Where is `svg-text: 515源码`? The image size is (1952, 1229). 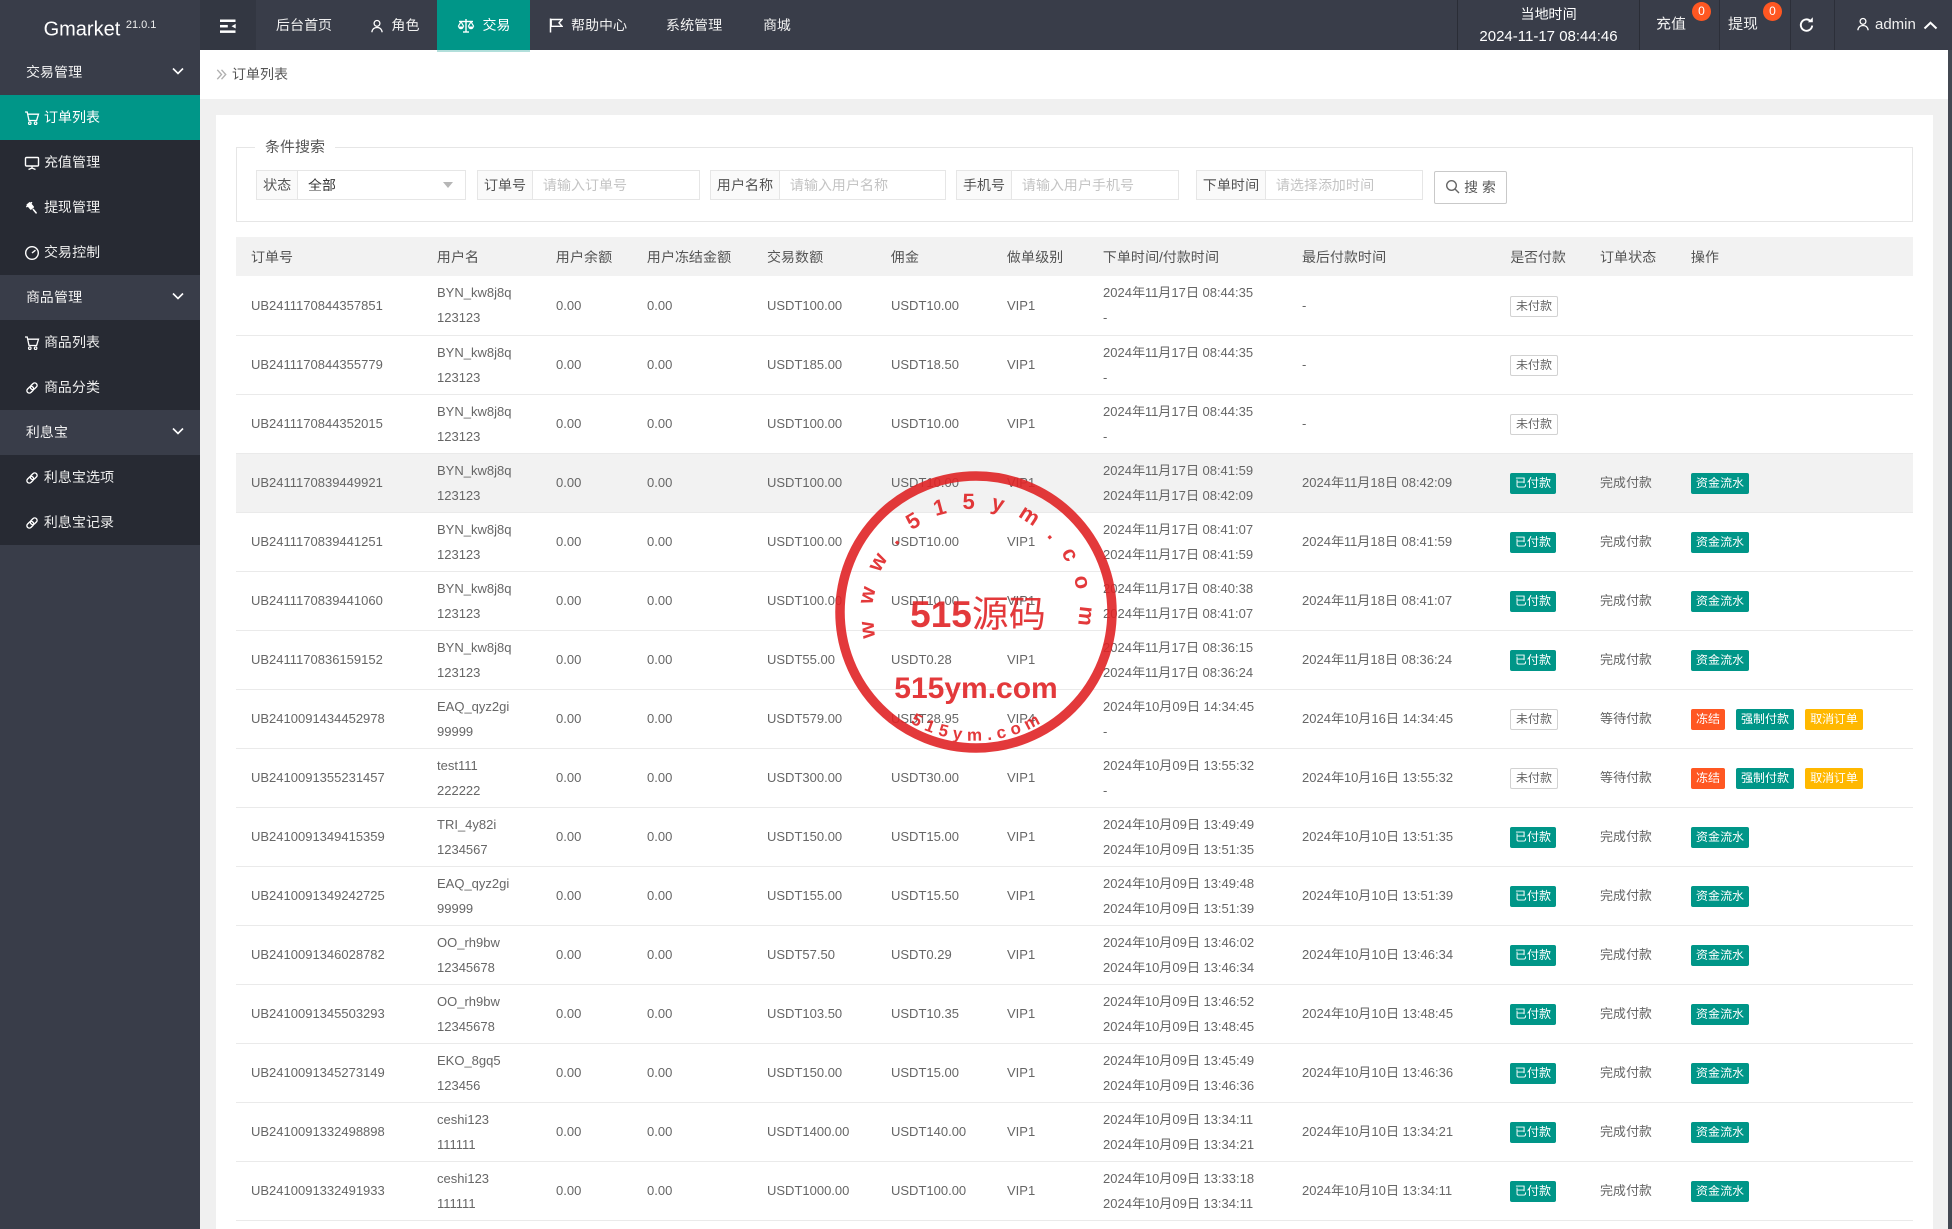 svg-text: 515源码 is located at coordinates (978, 611).